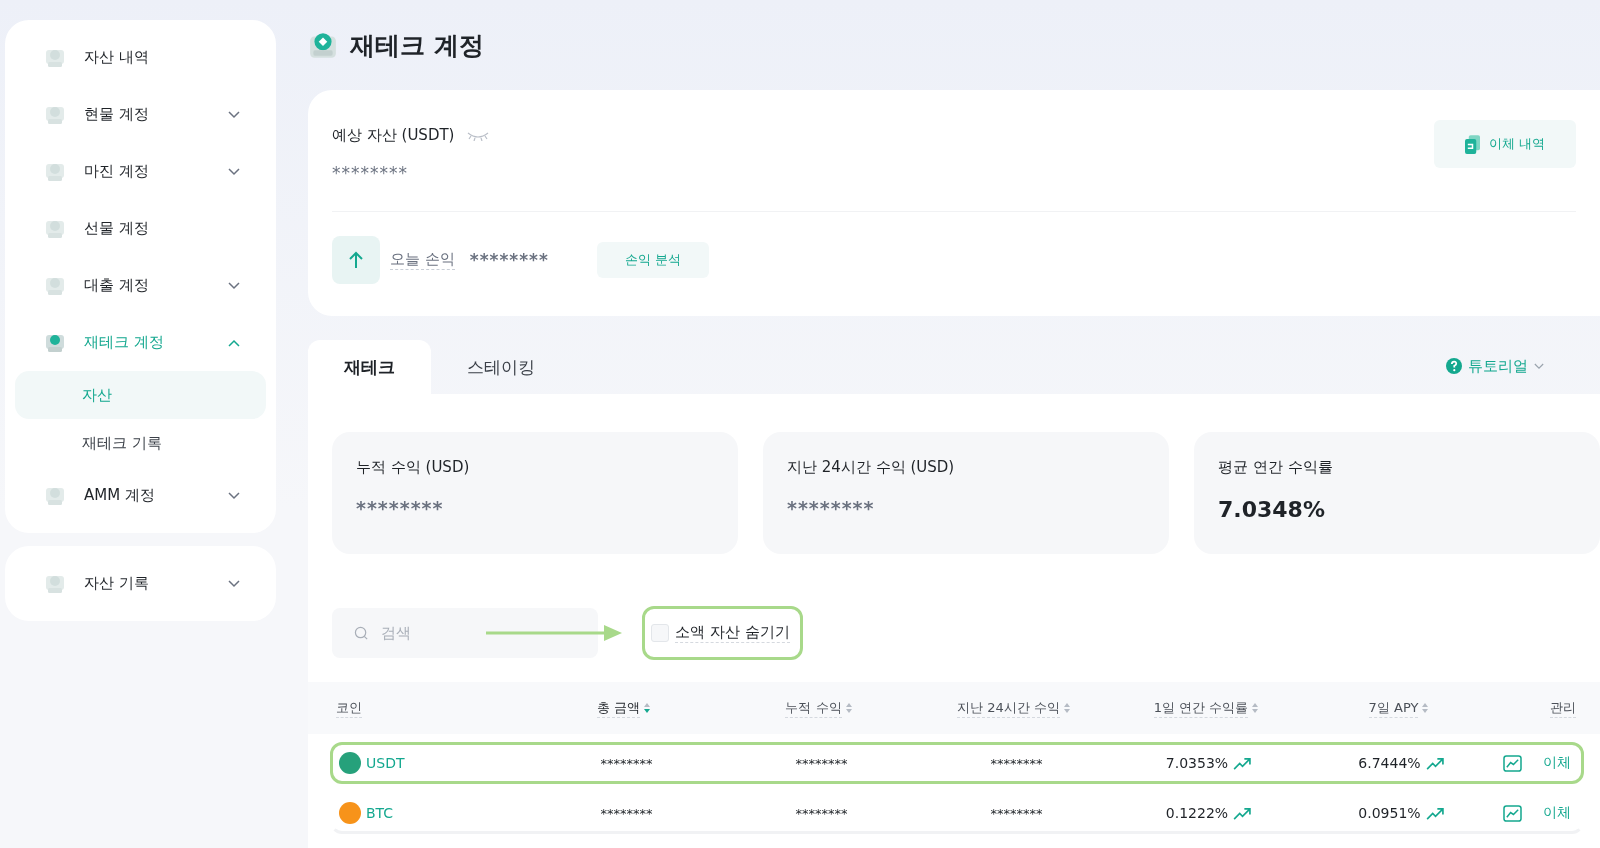  What do you see at coordinates (140, 171) in the screenshot?
I see `sidebar-item: 마진 계정` at bounding box center [140, 171].